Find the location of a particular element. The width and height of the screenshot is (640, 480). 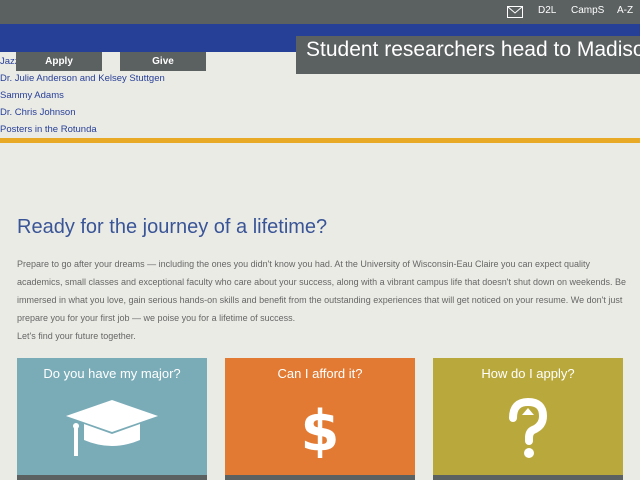

hero-headline-box: Student researchers head to Madison is located at coordinates (468, 55).